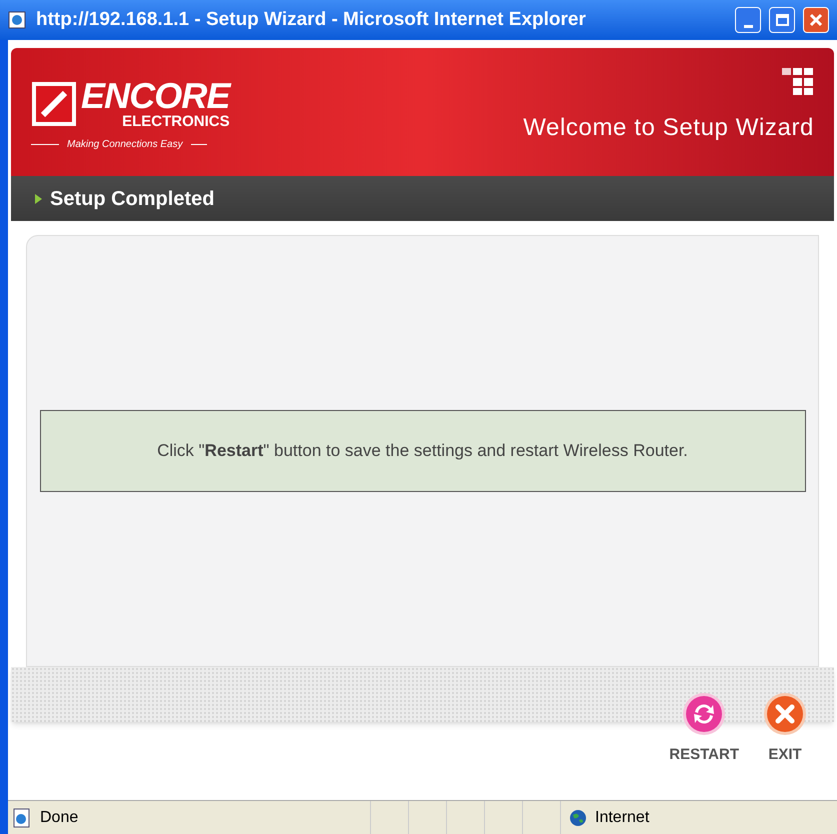 The height and width of the screenshot is (834, 837). Describe the element at coordinates (132, 199) in the screenshot. I see `section-title: Setup Completed` at that location.